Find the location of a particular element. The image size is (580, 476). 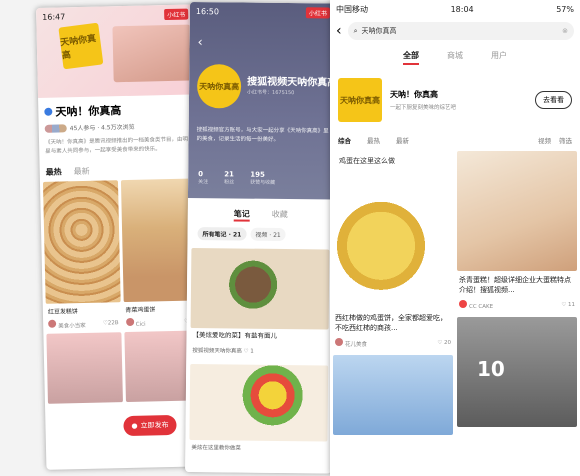

note-filter-chips: 所有笔记 · 21 视频 · 21 is located at coordinates (260, 234).